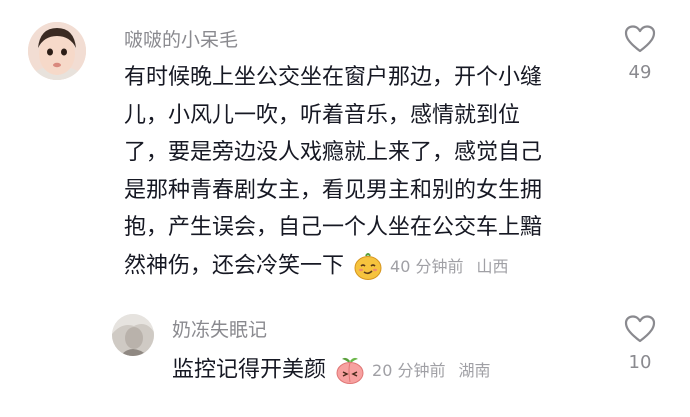  Describe the element at coordinates (249, 370) in the screenshot. I see `comment-line-text: 监控记得开美颜` at that location.